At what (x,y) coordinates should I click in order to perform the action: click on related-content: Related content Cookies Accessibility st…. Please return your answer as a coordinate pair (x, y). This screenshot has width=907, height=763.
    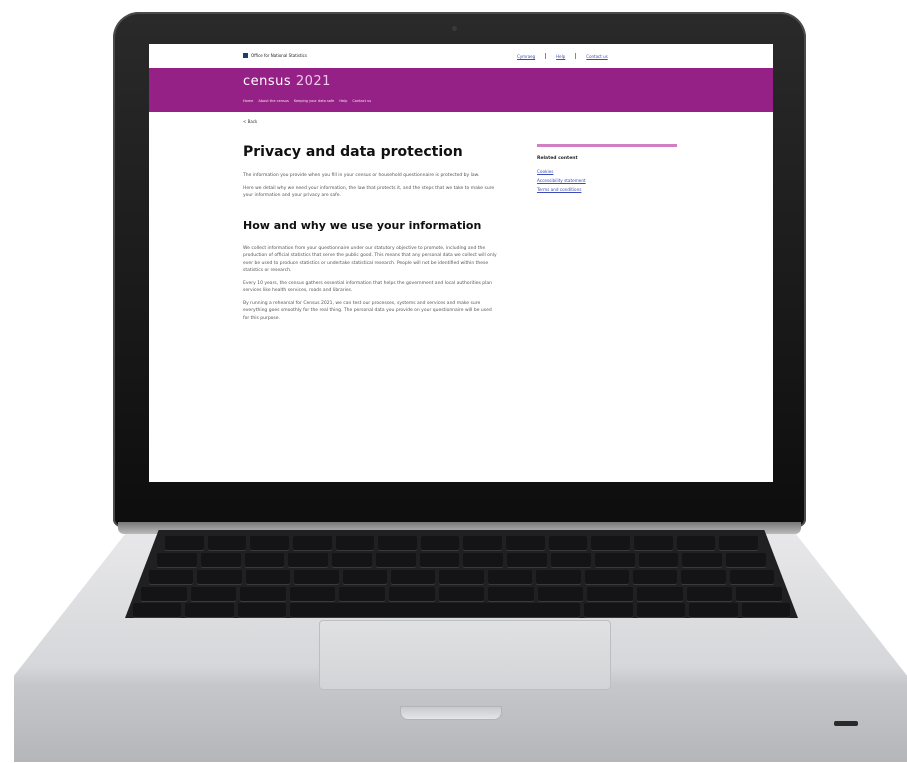
    Looking at the image, I should click on (607, 170).